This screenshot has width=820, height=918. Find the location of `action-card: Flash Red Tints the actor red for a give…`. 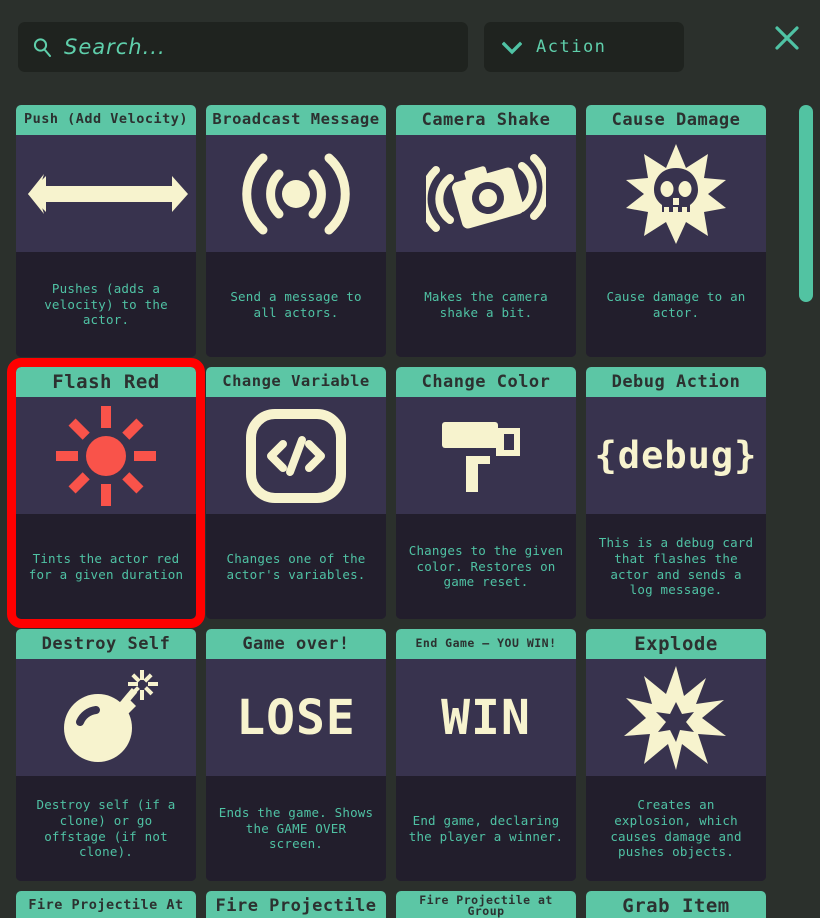

action-card: Flash Red Tints the actor red for a give… is located at coordinates (106, 493).